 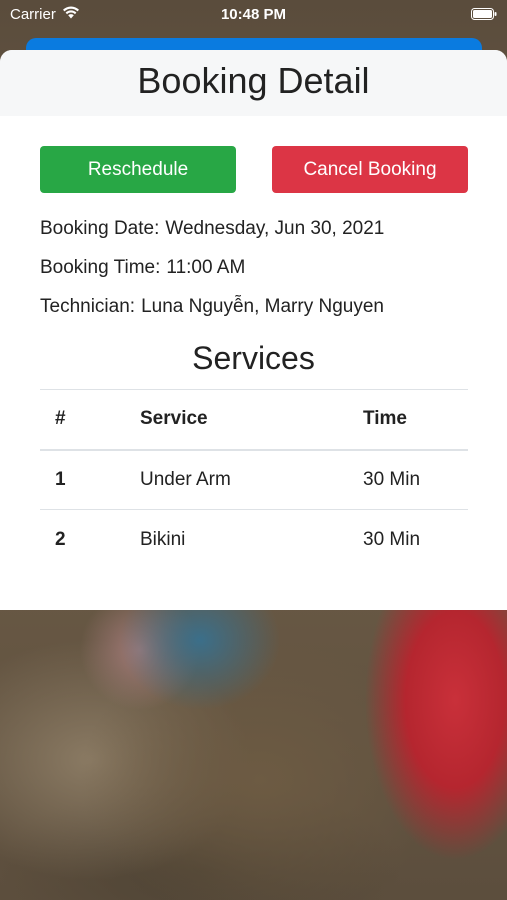 What do you see at coordinates (206, 267) in the screenshot?
I see `booking-time-value: 11:00 AM` at bounding box center [206, 267].